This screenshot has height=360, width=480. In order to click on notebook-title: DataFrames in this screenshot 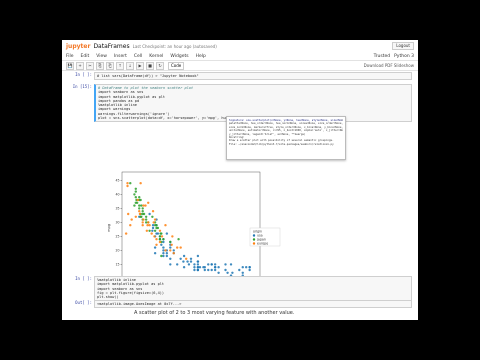, I will do `click(111, 46)`.